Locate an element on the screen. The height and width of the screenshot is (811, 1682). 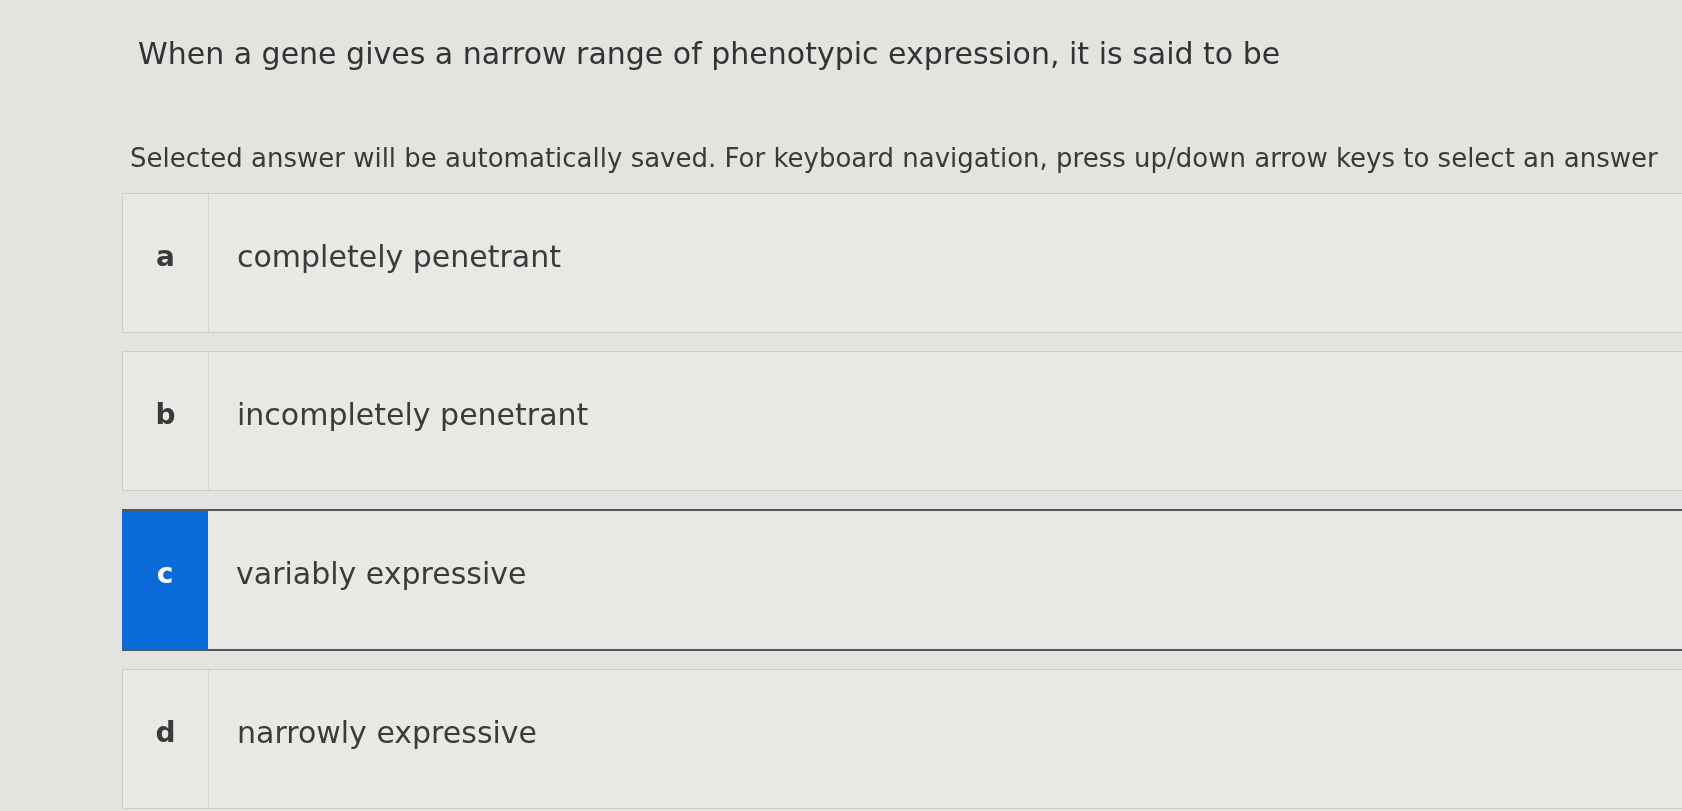
question-text: When a gene gives a narrow range of phenotypic expression, it is said to be is located at coordinates (709, 54).